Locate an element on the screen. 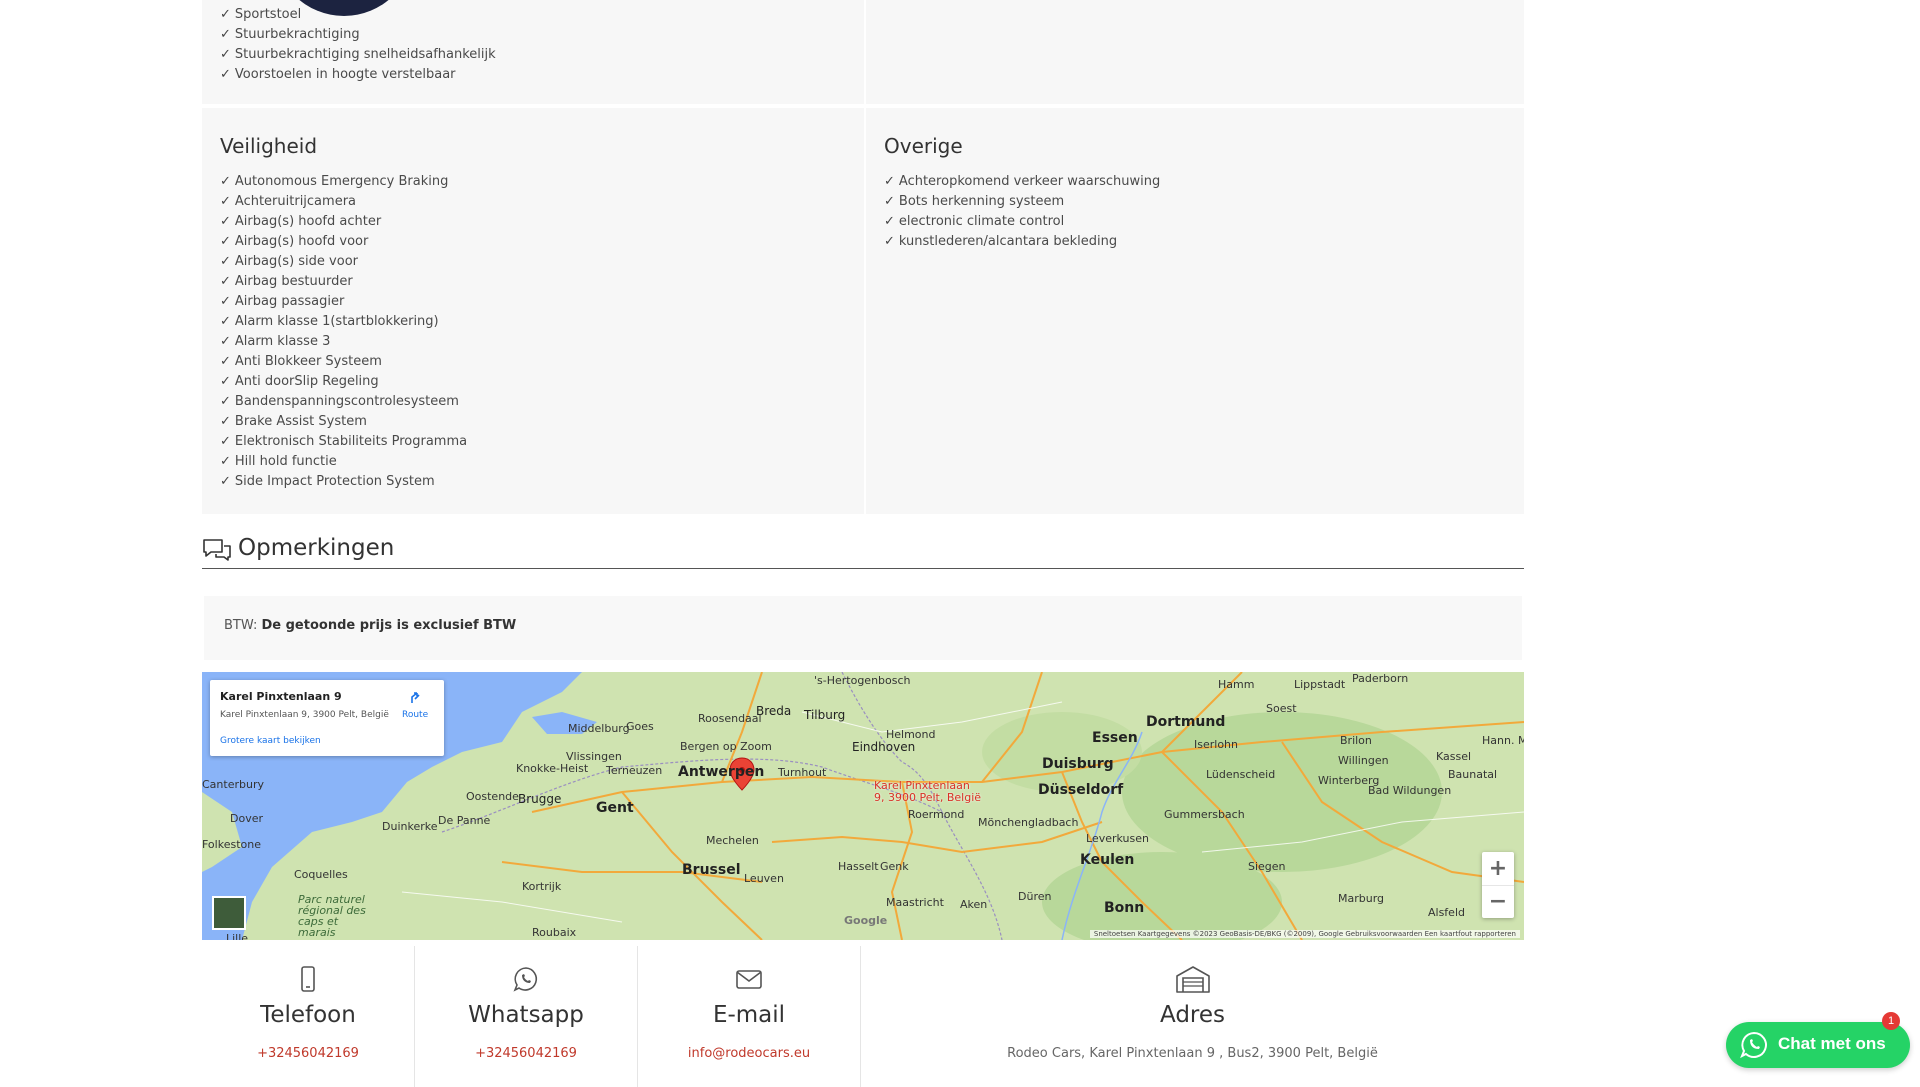 This screenshot has height=1087, width=1920. map-label: 's-Hertogenbosch is located at coordinates (862, 680).